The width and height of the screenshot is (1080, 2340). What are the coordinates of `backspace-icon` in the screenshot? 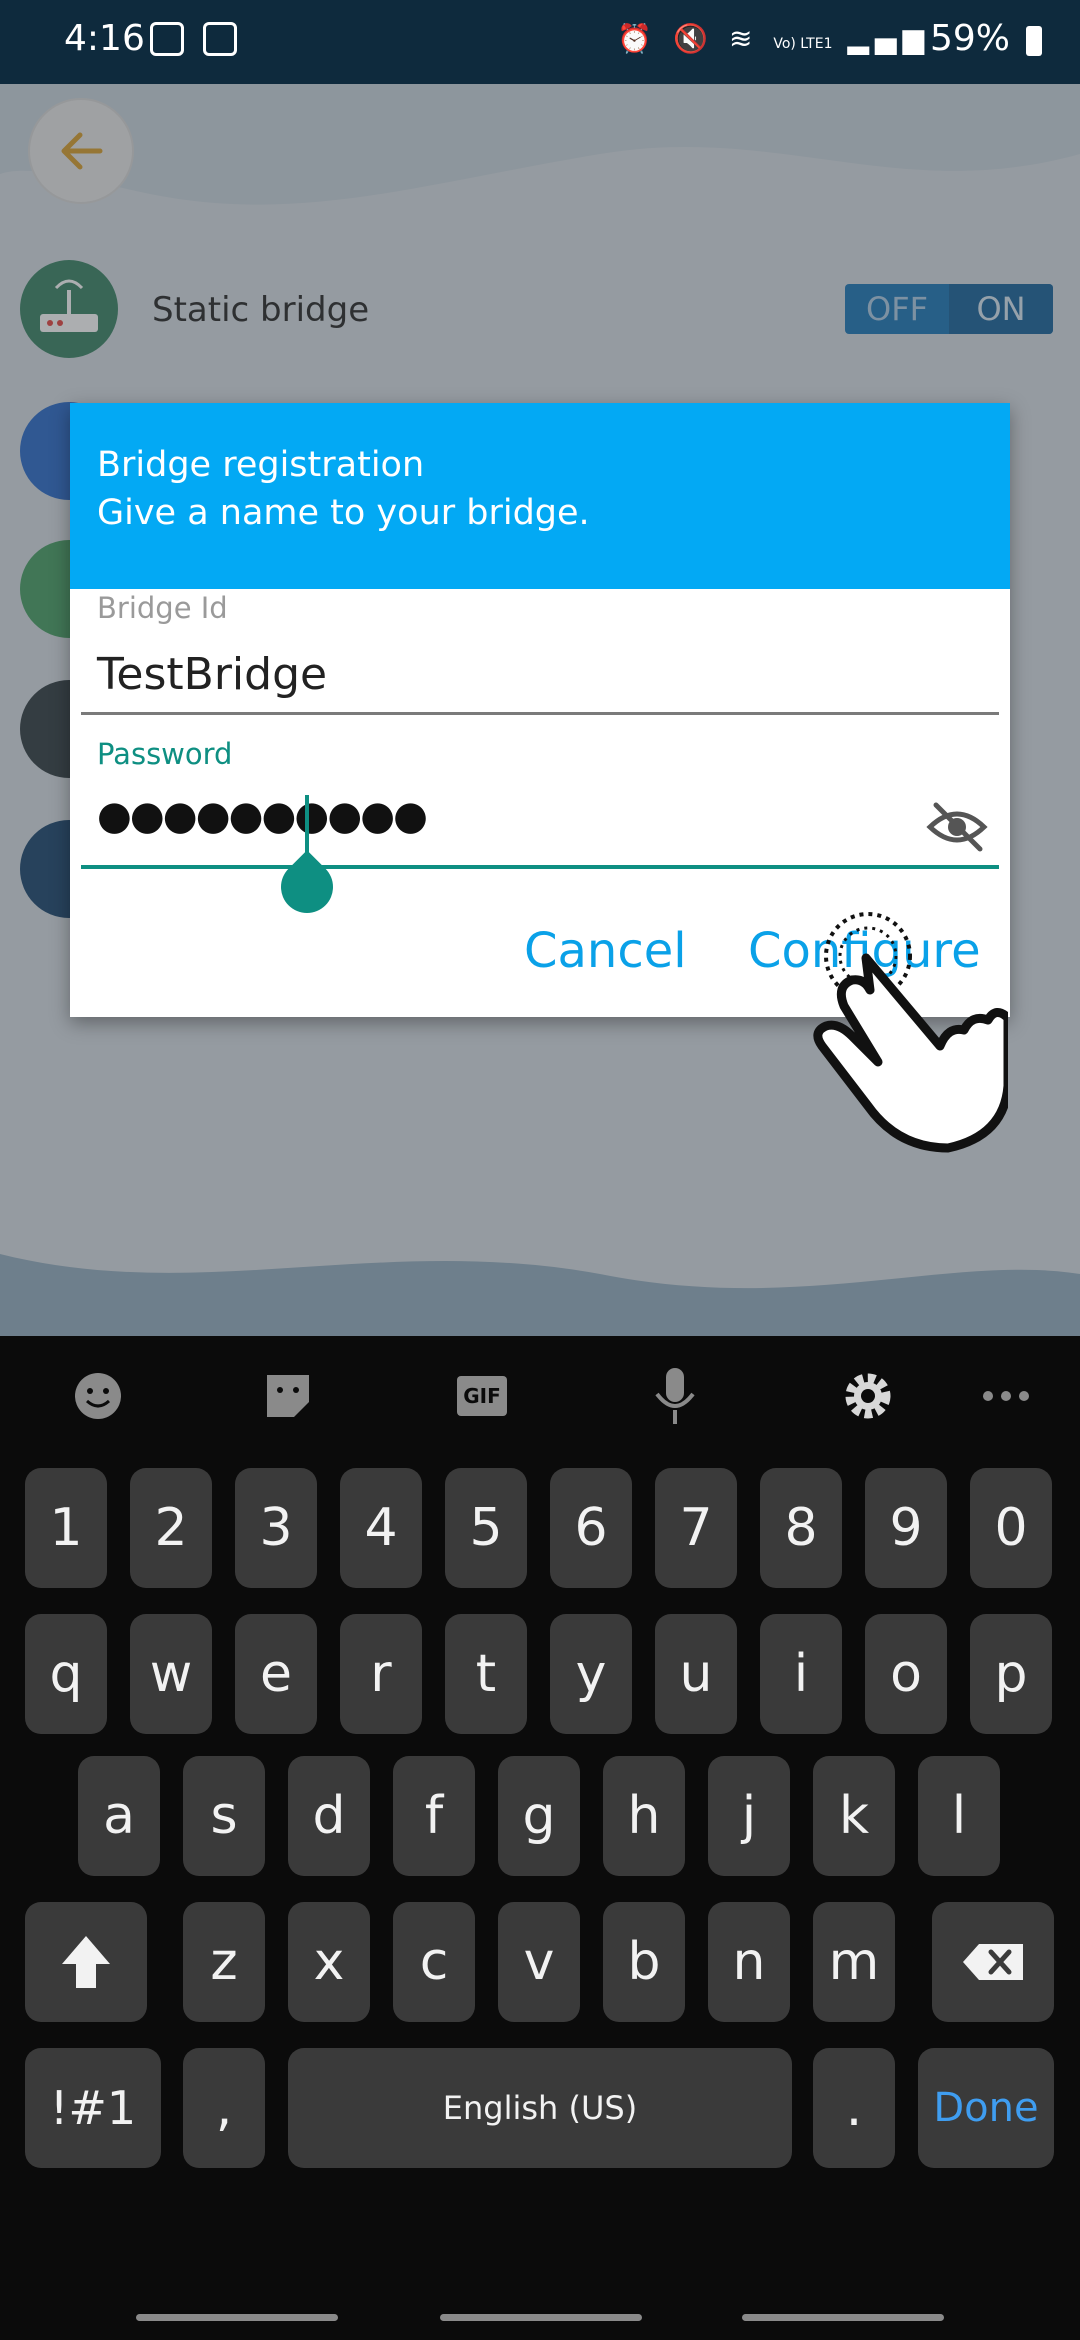 It's located at (993, 1962).